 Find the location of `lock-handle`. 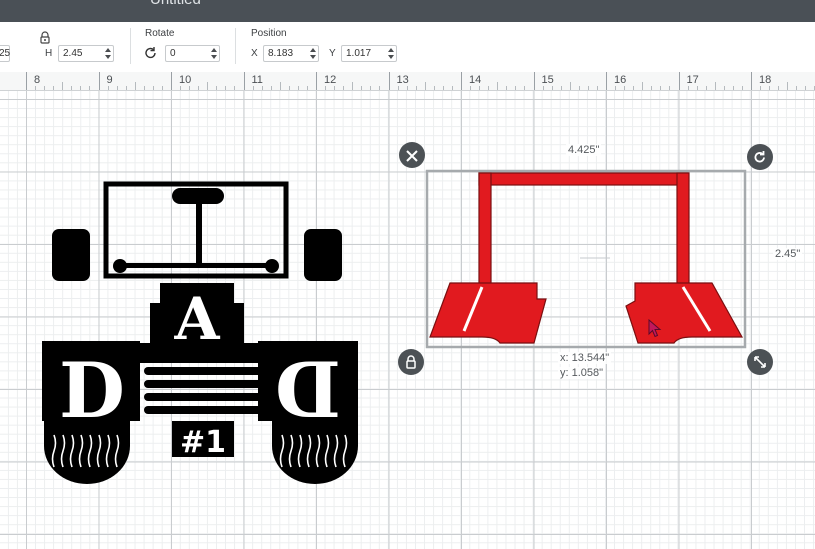

lock-handle is located at coordinates (411, 362).